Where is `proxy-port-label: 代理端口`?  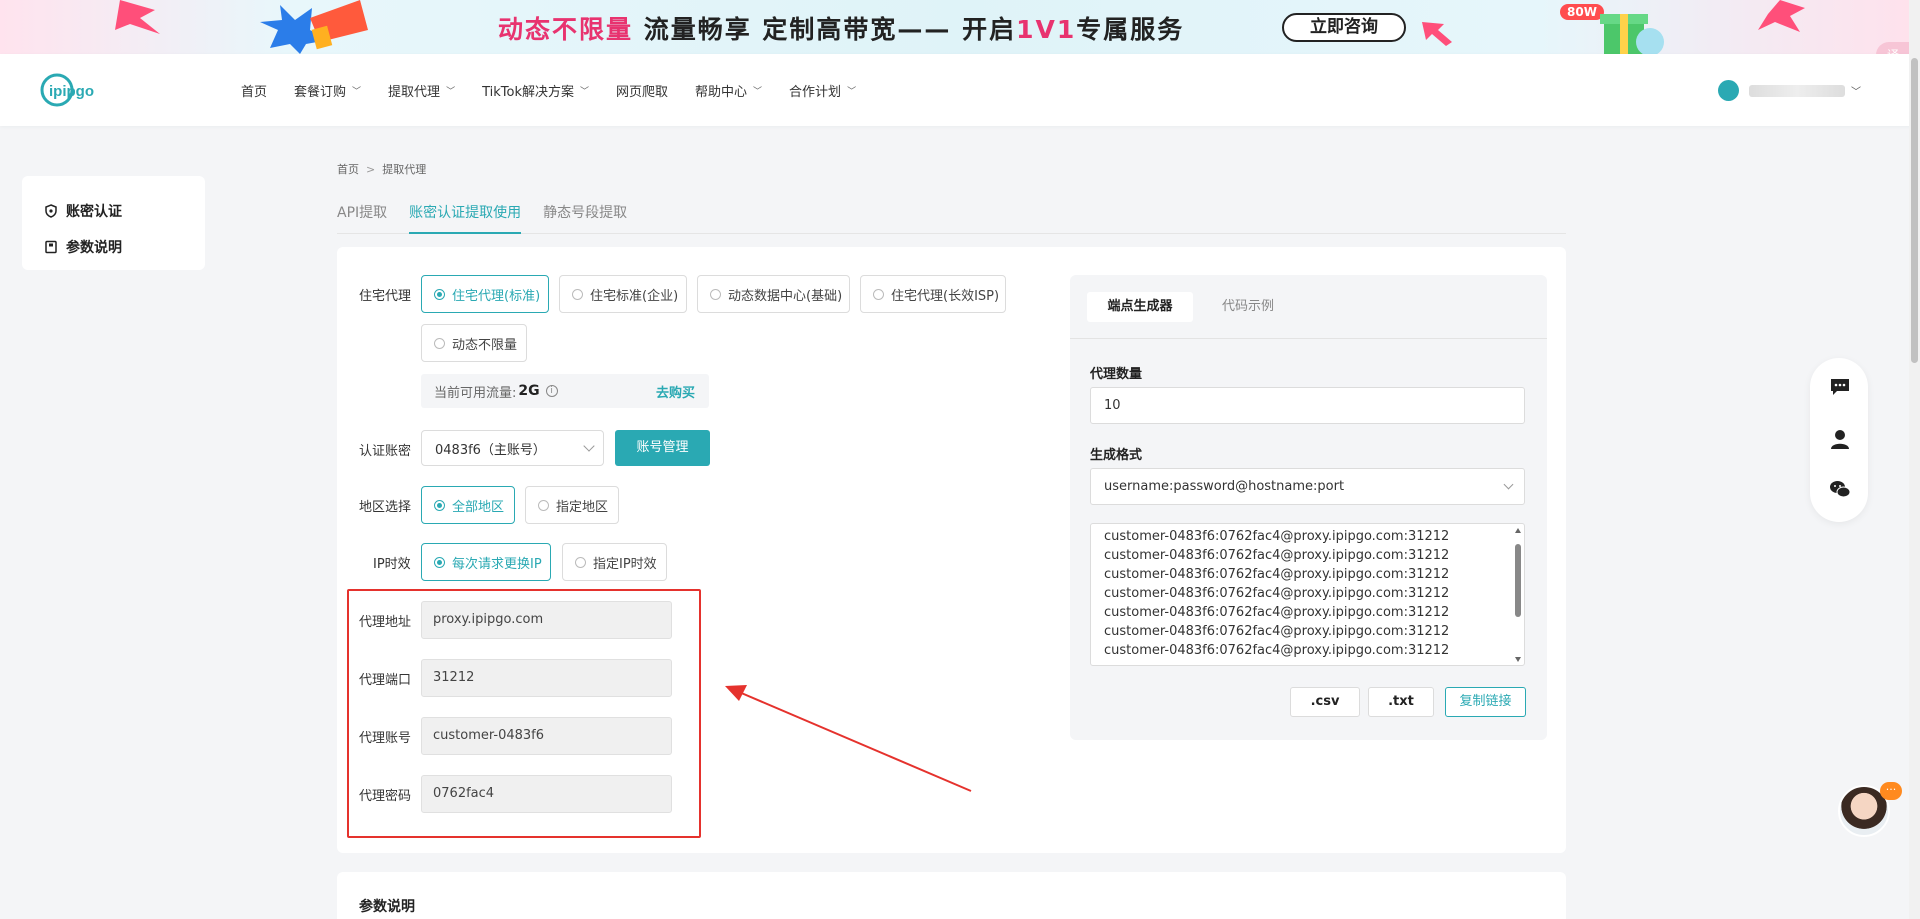 proxy-port-label: 代理端口 is located at coordinates (385, 680).